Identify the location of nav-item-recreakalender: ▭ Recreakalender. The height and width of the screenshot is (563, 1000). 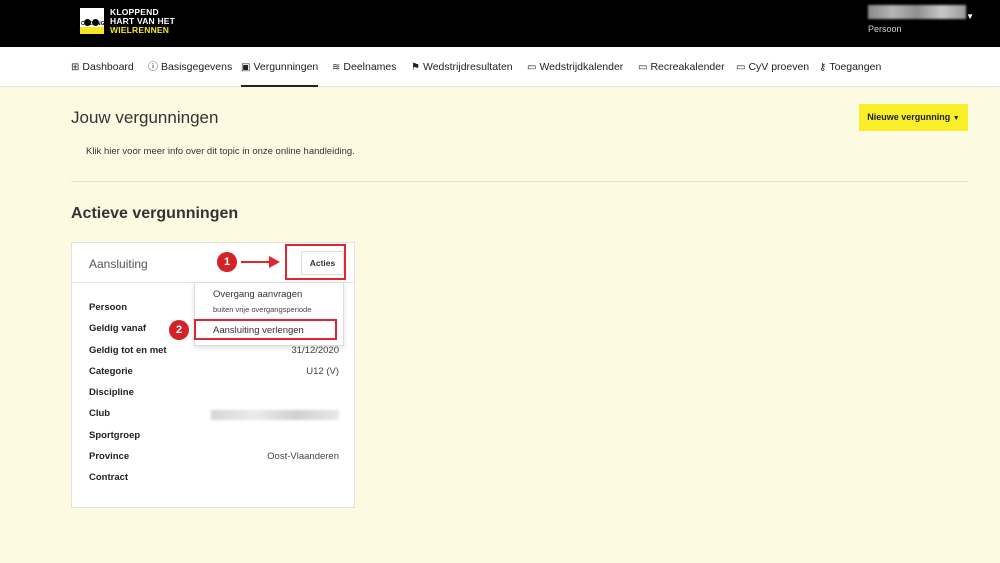
(681, 67).